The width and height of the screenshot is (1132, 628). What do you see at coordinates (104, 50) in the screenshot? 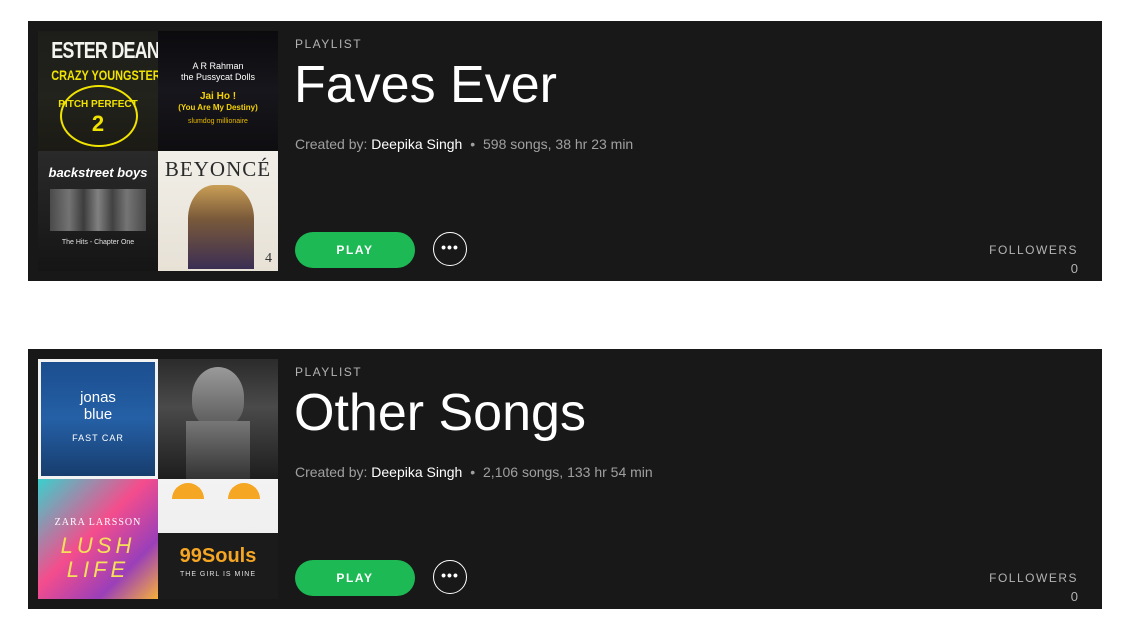
I see `cover-text: ESTER DEAN` at bounding box center [104, 50].